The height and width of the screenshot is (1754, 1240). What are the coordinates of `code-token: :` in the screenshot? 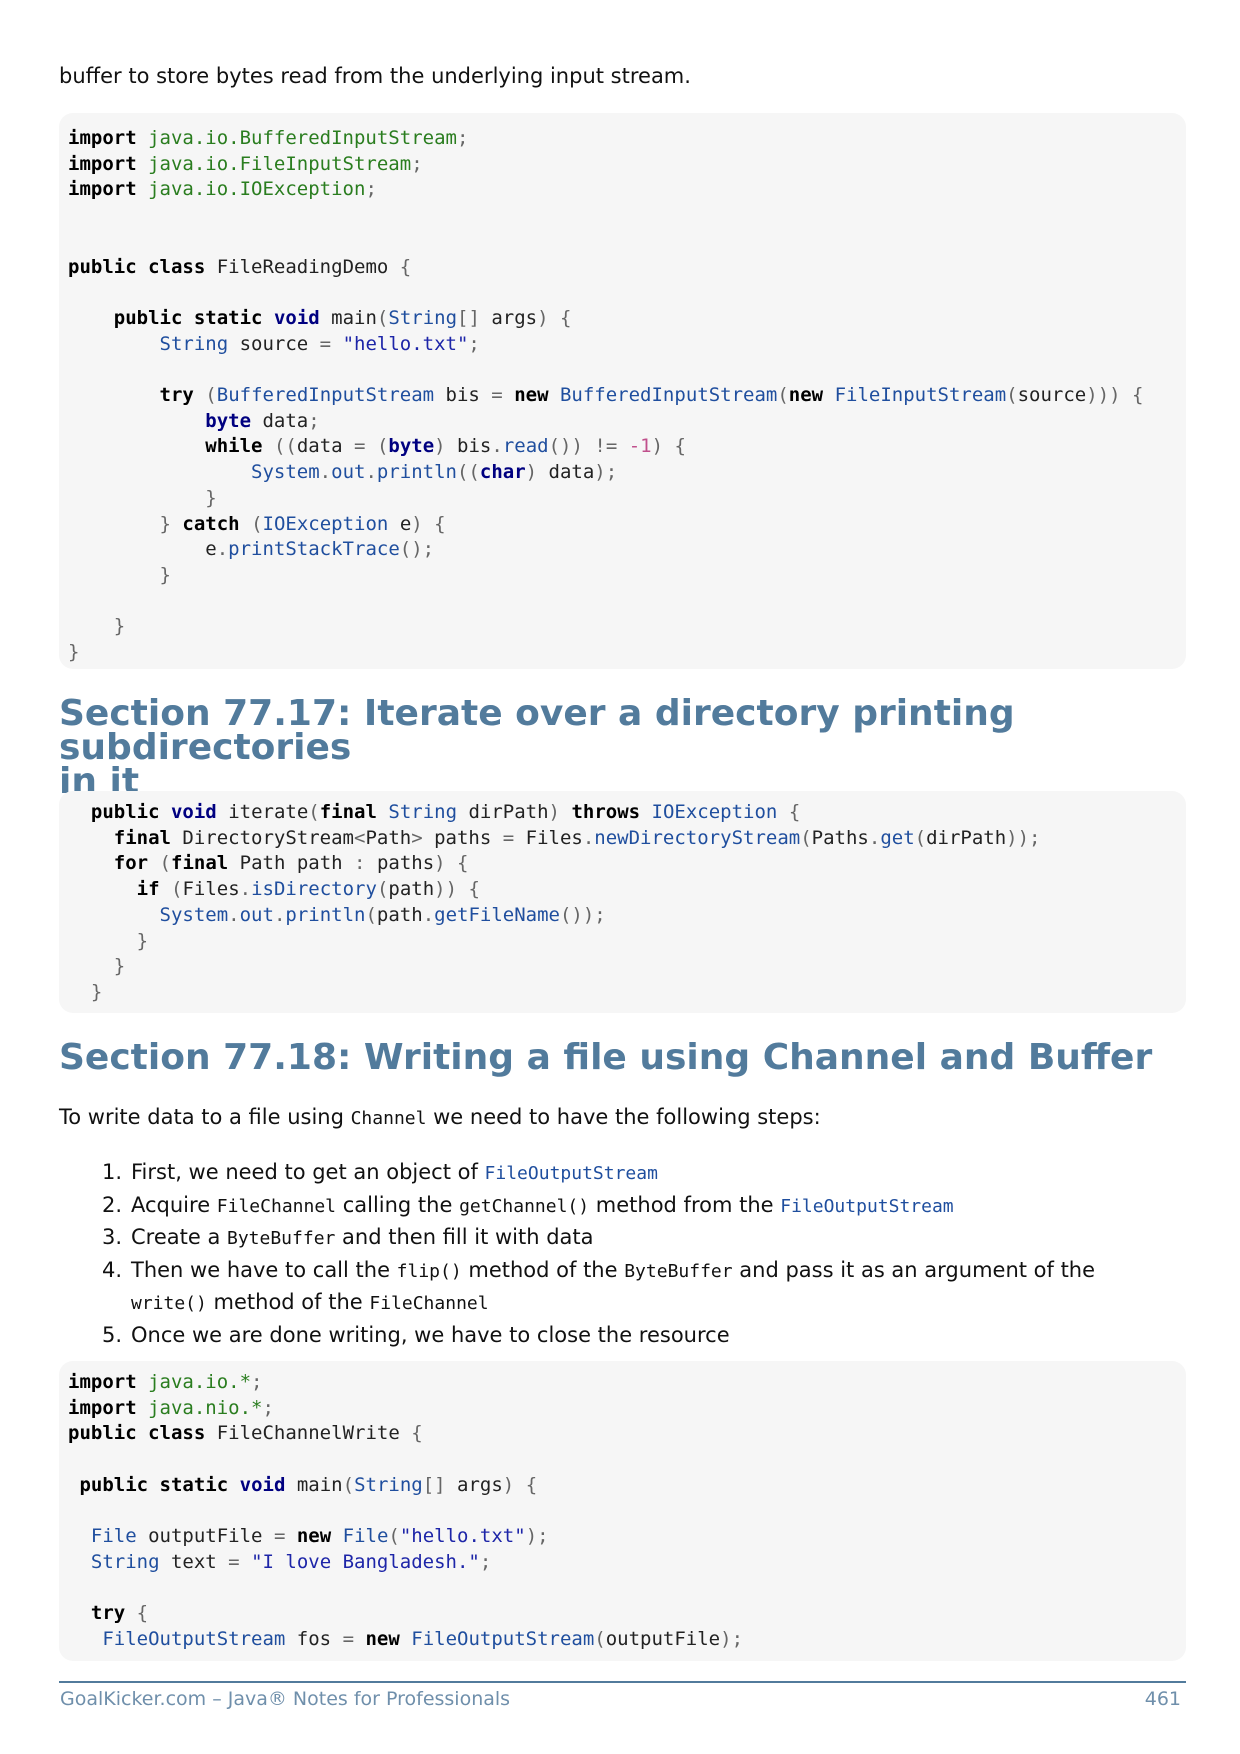 It's located at (360, 863).